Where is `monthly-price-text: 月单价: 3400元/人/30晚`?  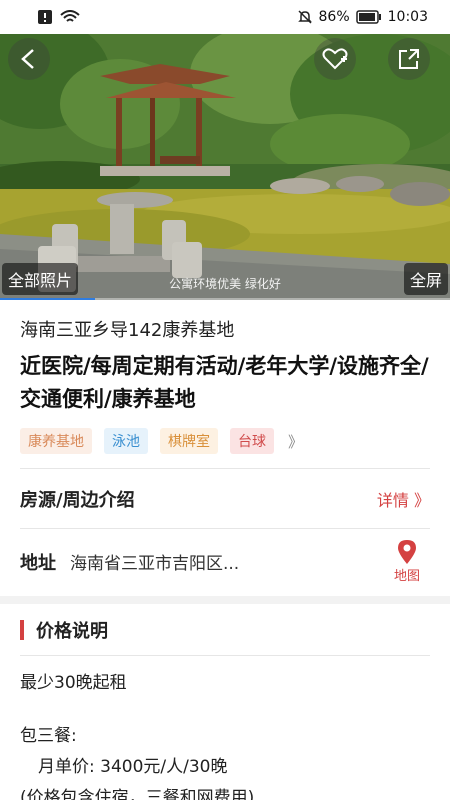 monthly-price-text: 月单价: 3400元/人/30晚 is located at coordinates (133, 767).